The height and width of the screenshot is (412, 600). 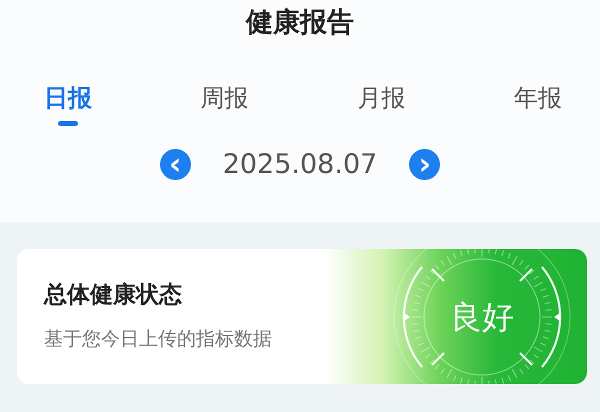 What do you see at coordinates (300, 164) in the screenshot?
I see `date-label: 2025.08.07` at bounding box center [300, 164].